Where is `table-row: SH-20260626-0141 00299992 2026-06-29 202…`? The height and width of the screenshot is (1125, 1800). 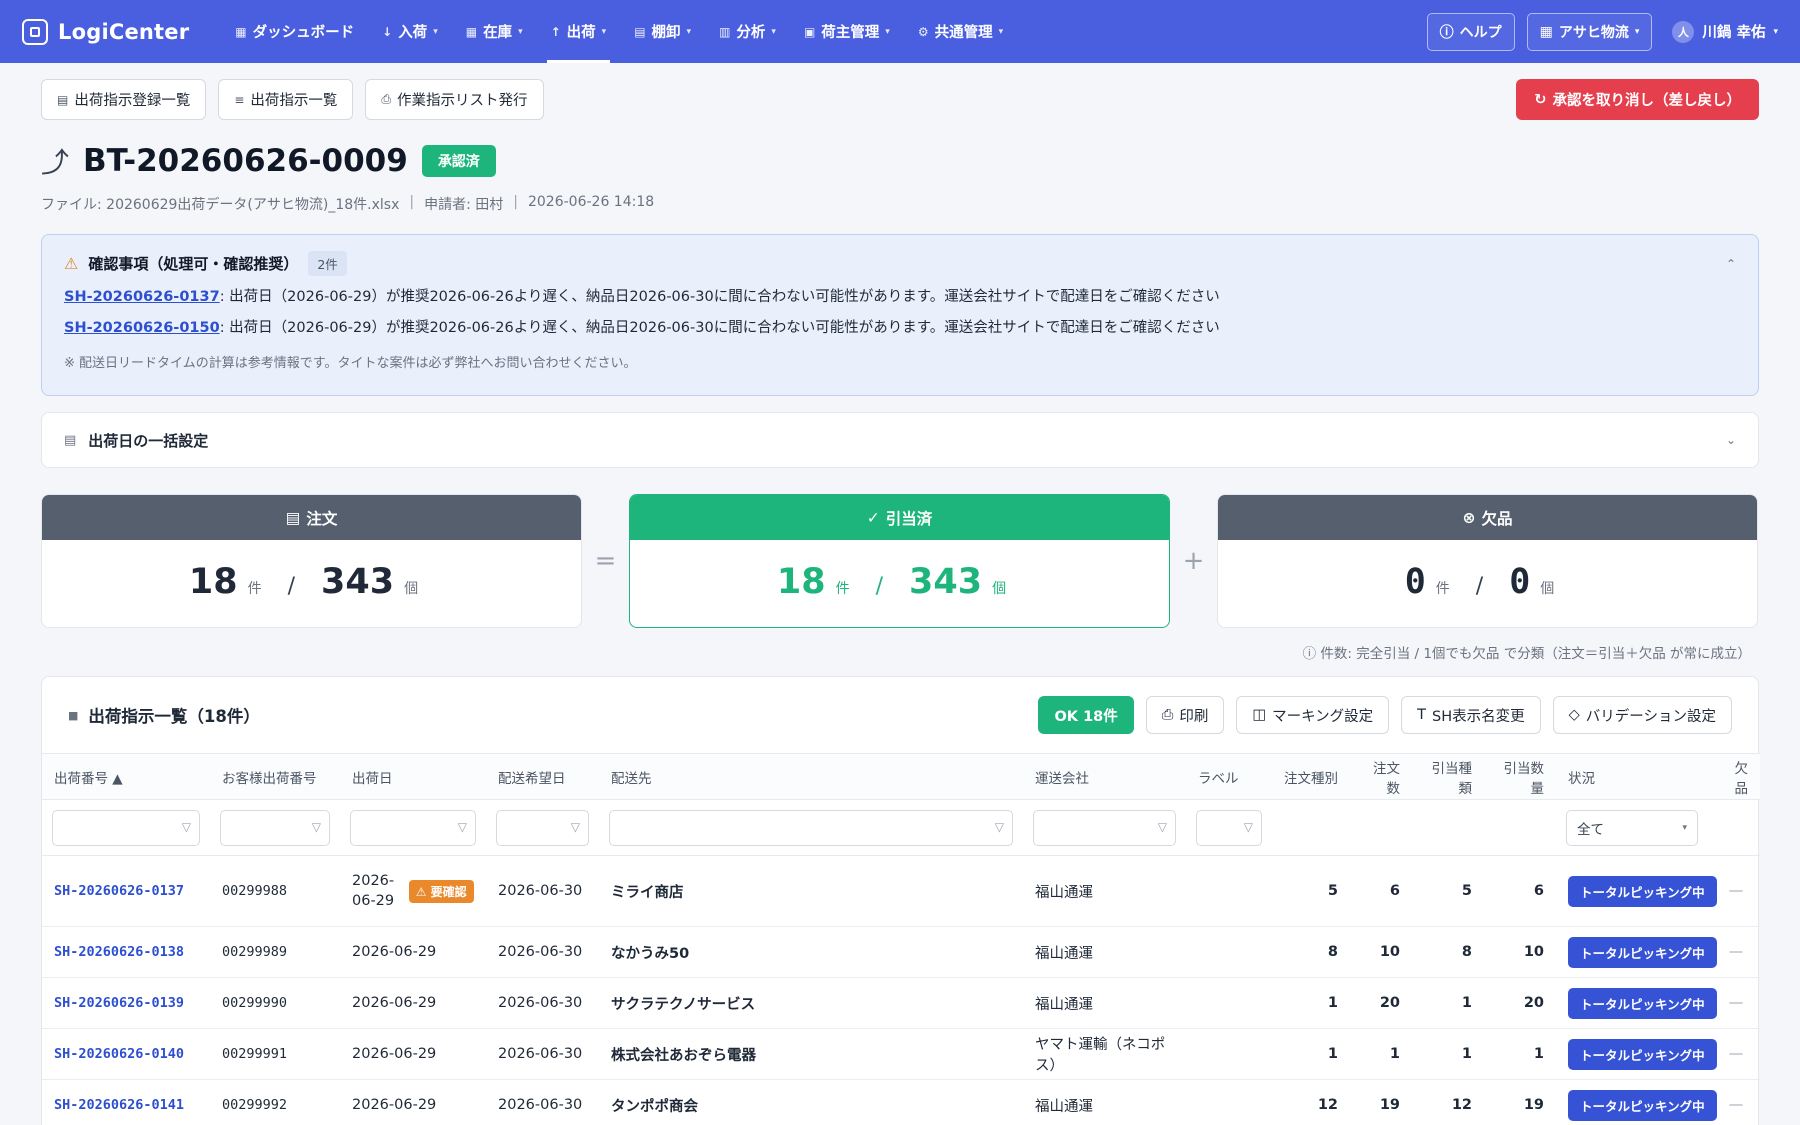
table-row: SH-20260626-0141 00299992 2026-06-29 202… is located at coordinates (901, 1102).